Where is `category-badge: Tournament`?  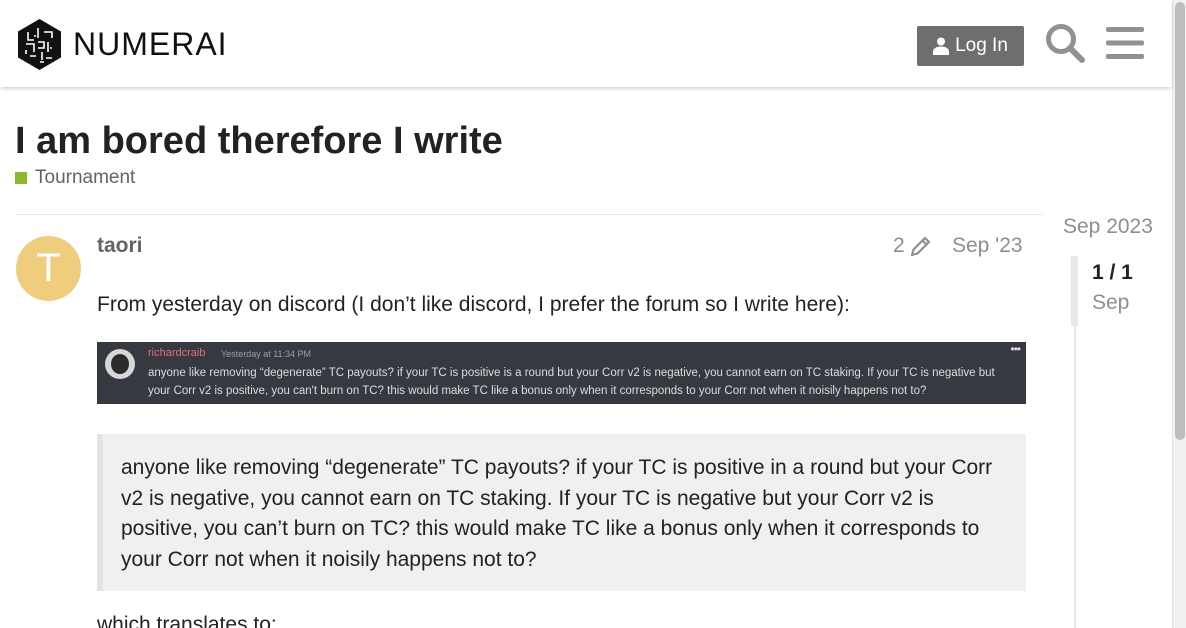 category-badge: Tournament is located at coordinates (75, 178).